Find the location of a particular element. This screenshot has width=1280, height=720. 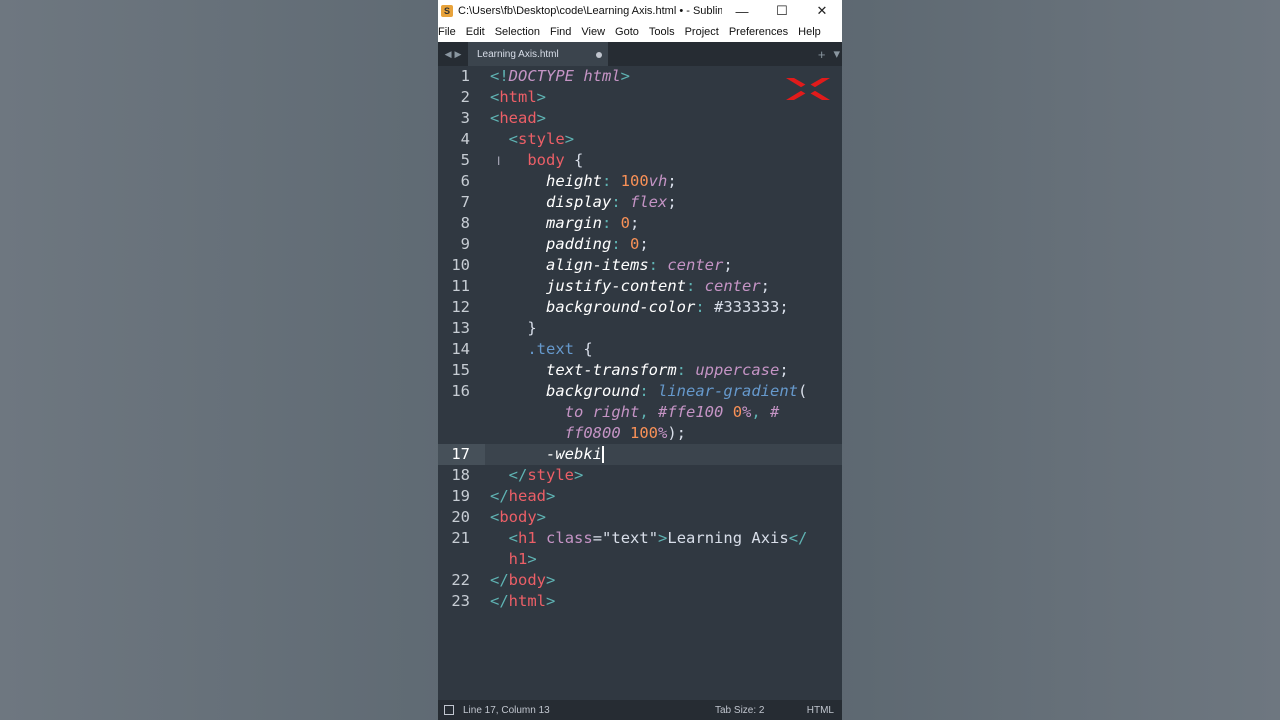

tab-navigation: ◀ ▶ is located at coordinates (453, 54).